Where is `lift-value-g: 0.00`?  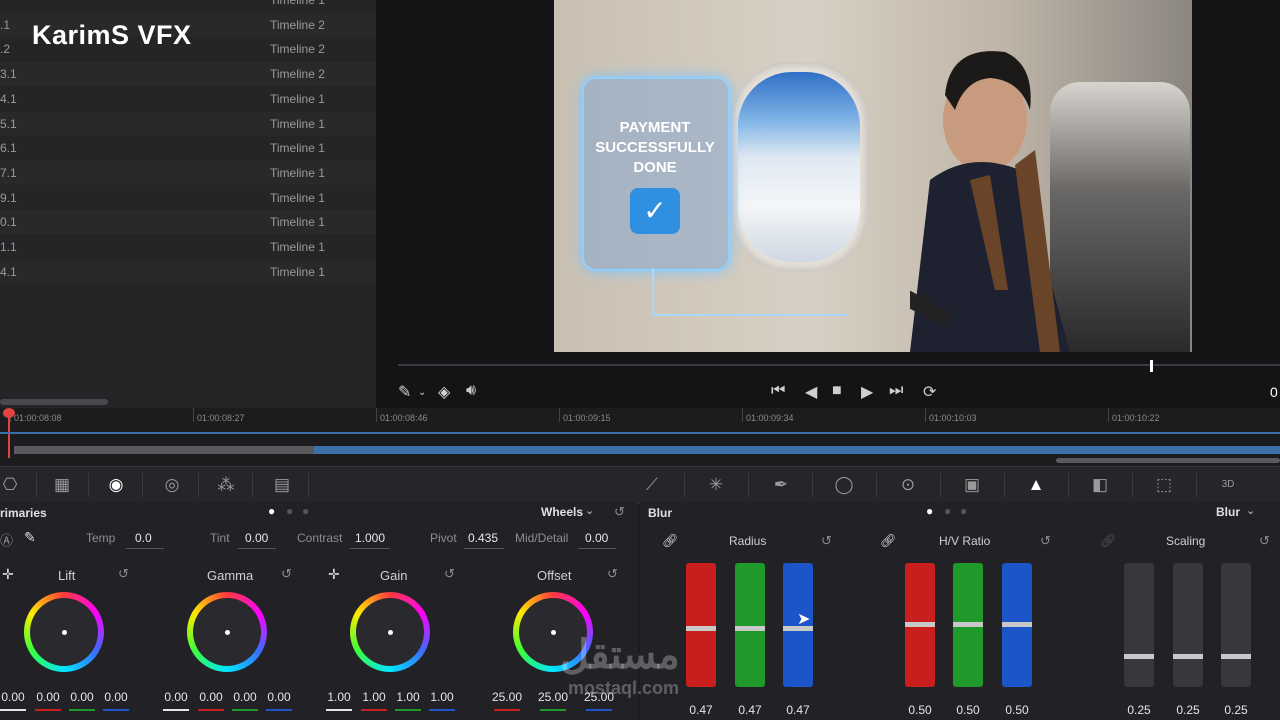
lift-value-g: 0.00 is located at coordinates (82, 697).